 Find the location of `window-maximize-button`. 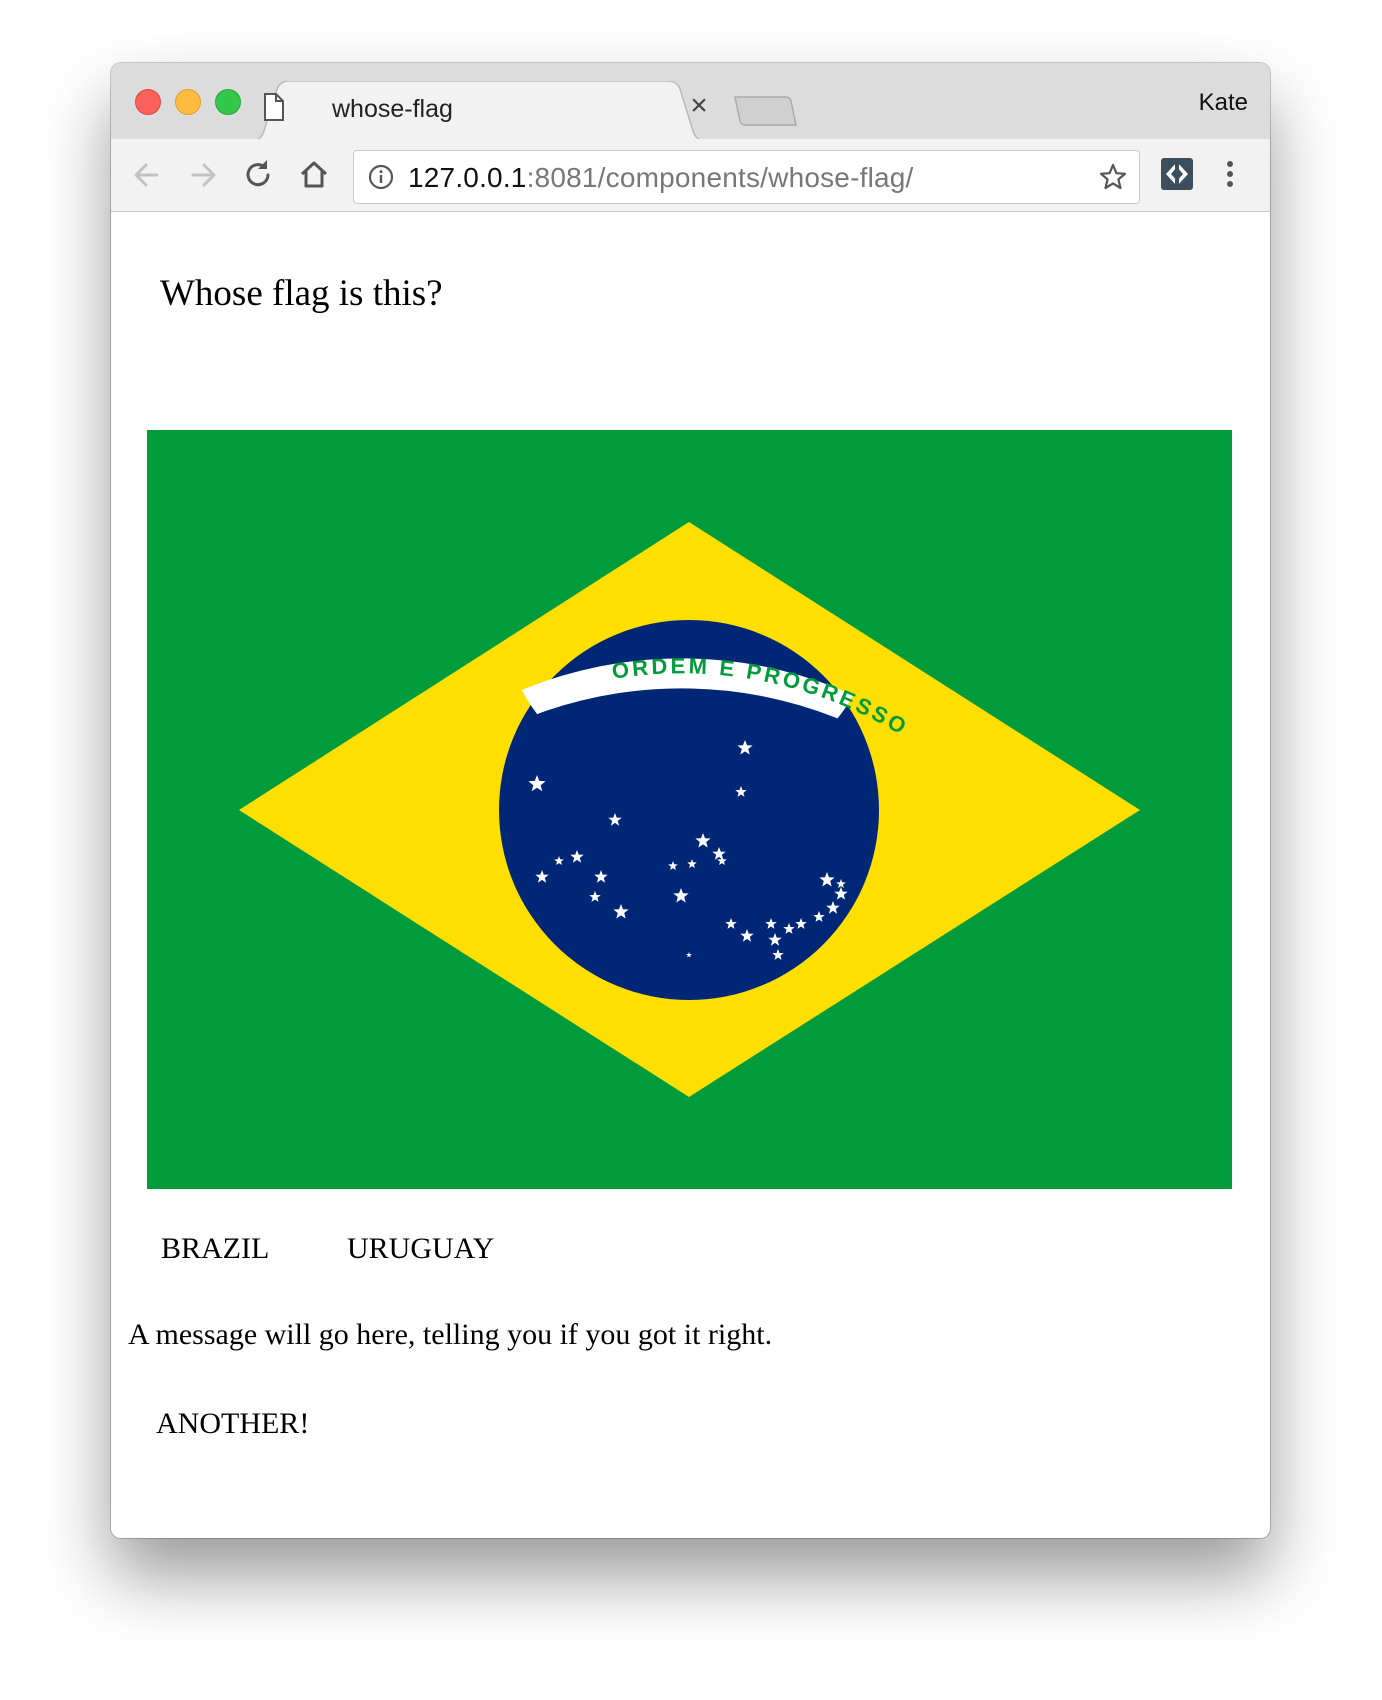

window-maximize-button is located at coordinates (228, 102).